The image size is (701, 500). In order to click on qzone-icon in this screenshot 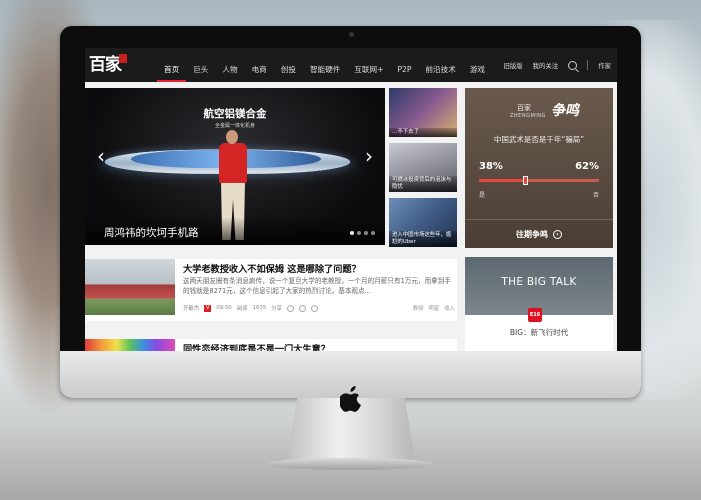, I will do `click(315, 308)`.